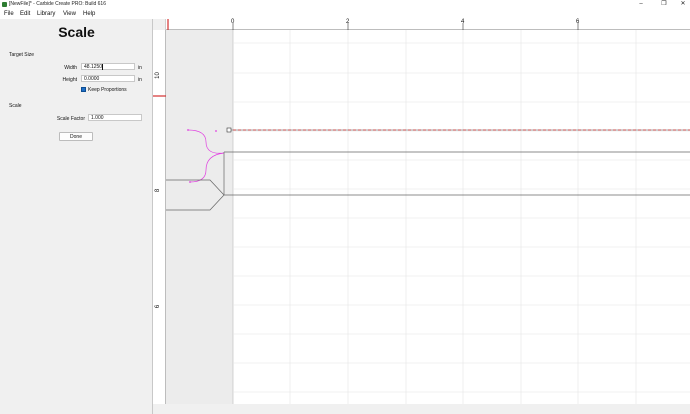 Image resolution: width=690 pixels, height=414 pixels. I want to click on scale-factor-input: 1.000, so click(115, 117).